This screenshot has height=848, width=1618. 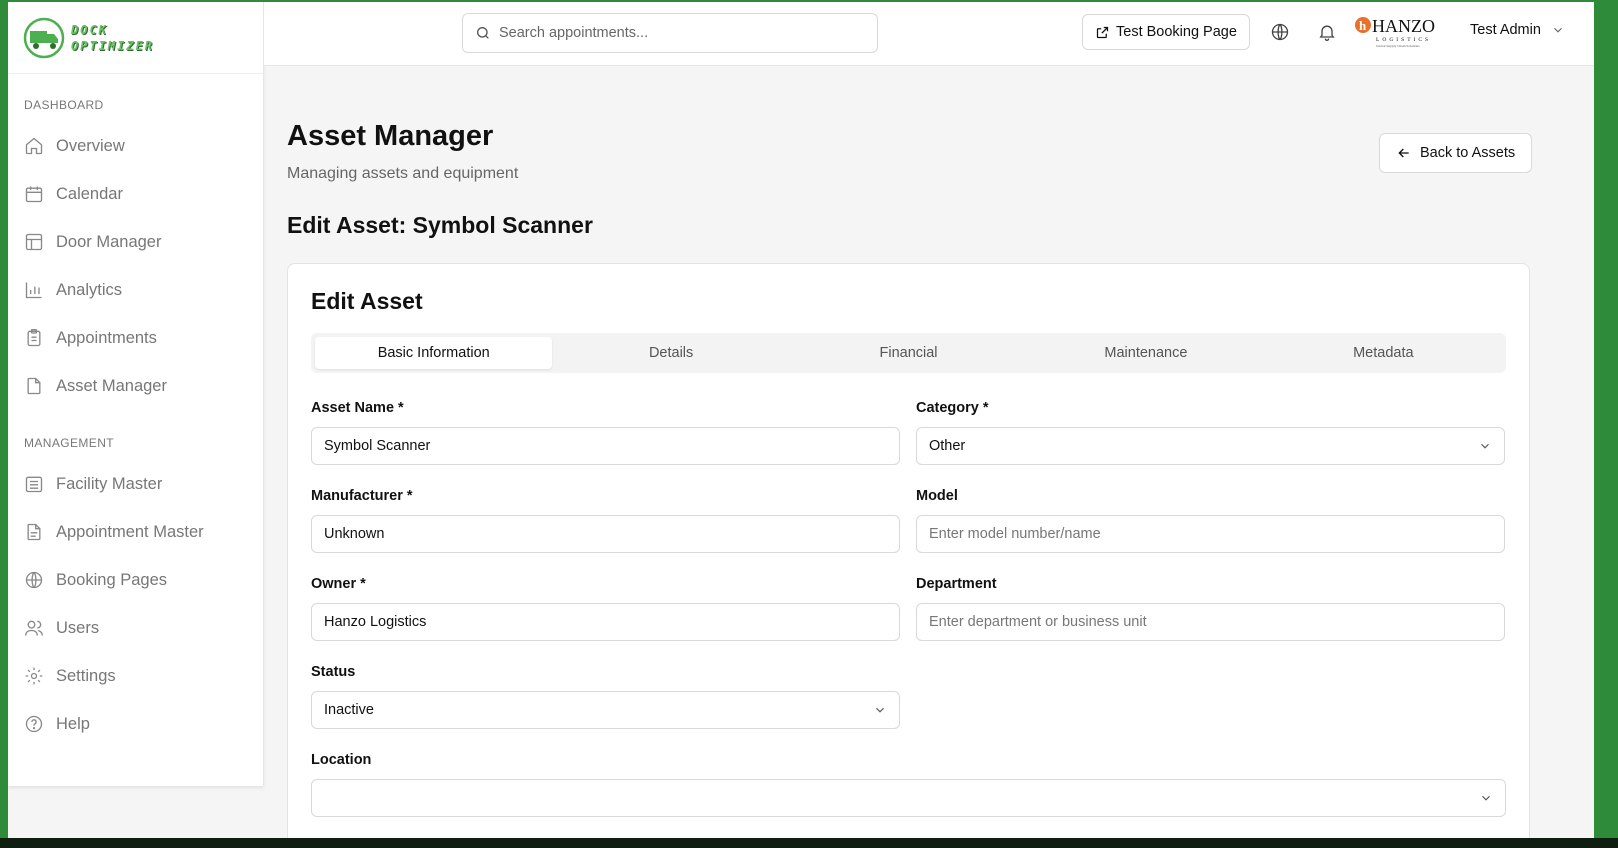 What do you see at coordinates (947, 446) in the screenshot?
I see `category-value: Other` at bounding box center [947, 446].